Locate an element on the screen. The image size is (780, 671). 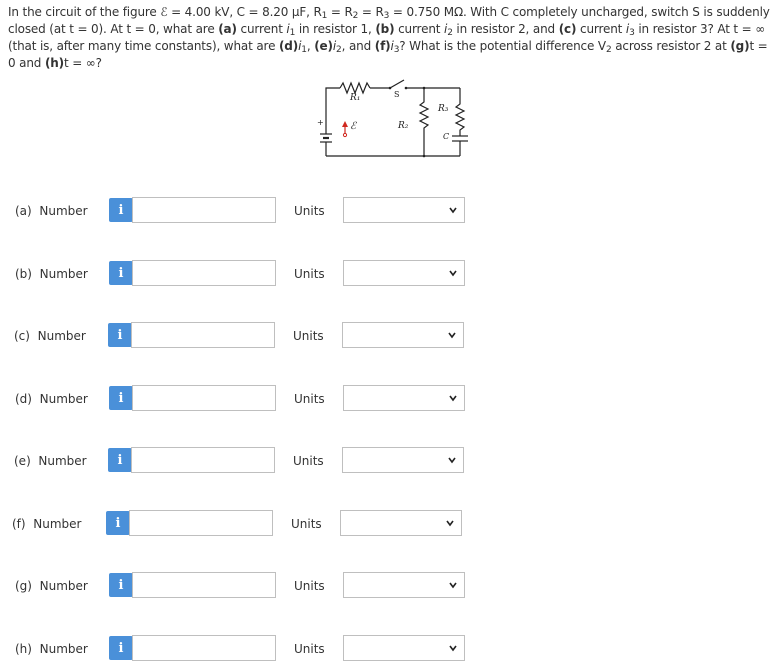
answer-row: (f) Number i Units is located at coordinates (390, 525).